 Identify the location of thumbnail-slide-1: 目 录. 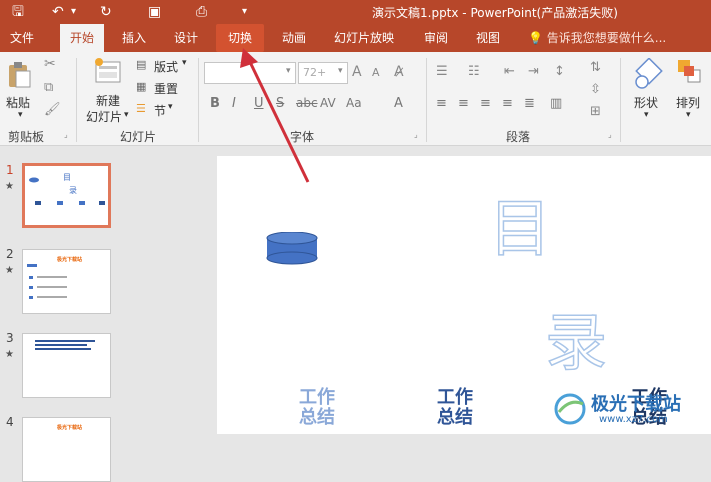
(66, 195).